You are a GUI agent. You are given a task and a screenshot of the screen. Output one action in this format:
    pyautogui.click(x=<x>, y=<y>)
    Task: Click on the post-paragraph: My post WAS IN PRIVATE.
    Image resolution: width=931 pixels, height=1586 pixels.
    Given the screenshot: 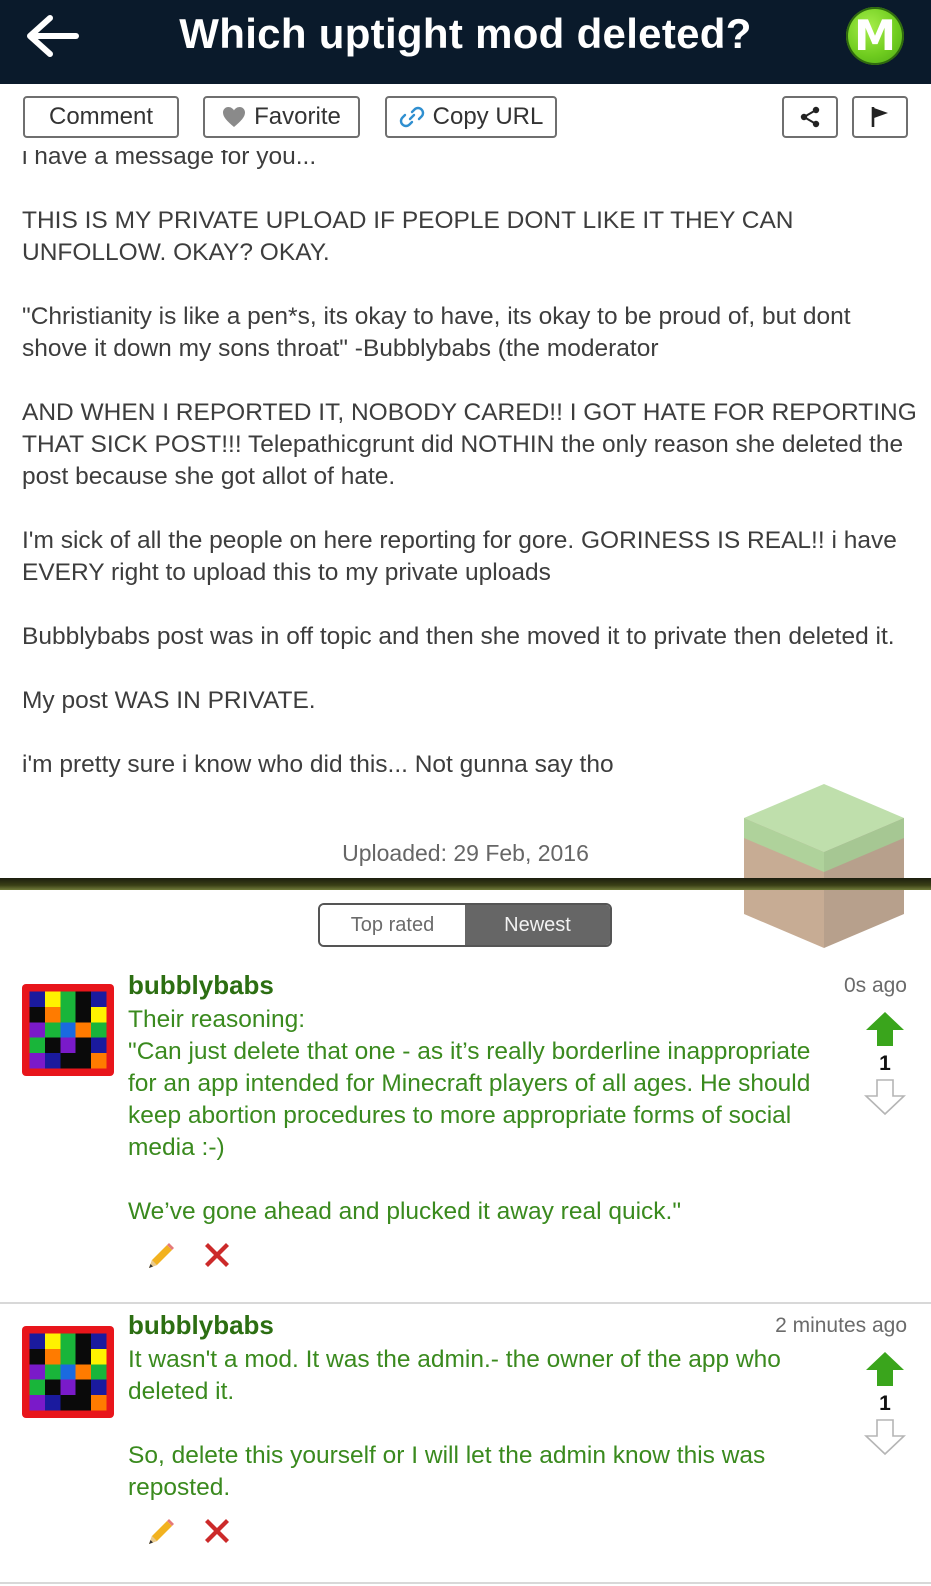 What is the action you would take?
    pyautogui.click(x=169, y=700)
    